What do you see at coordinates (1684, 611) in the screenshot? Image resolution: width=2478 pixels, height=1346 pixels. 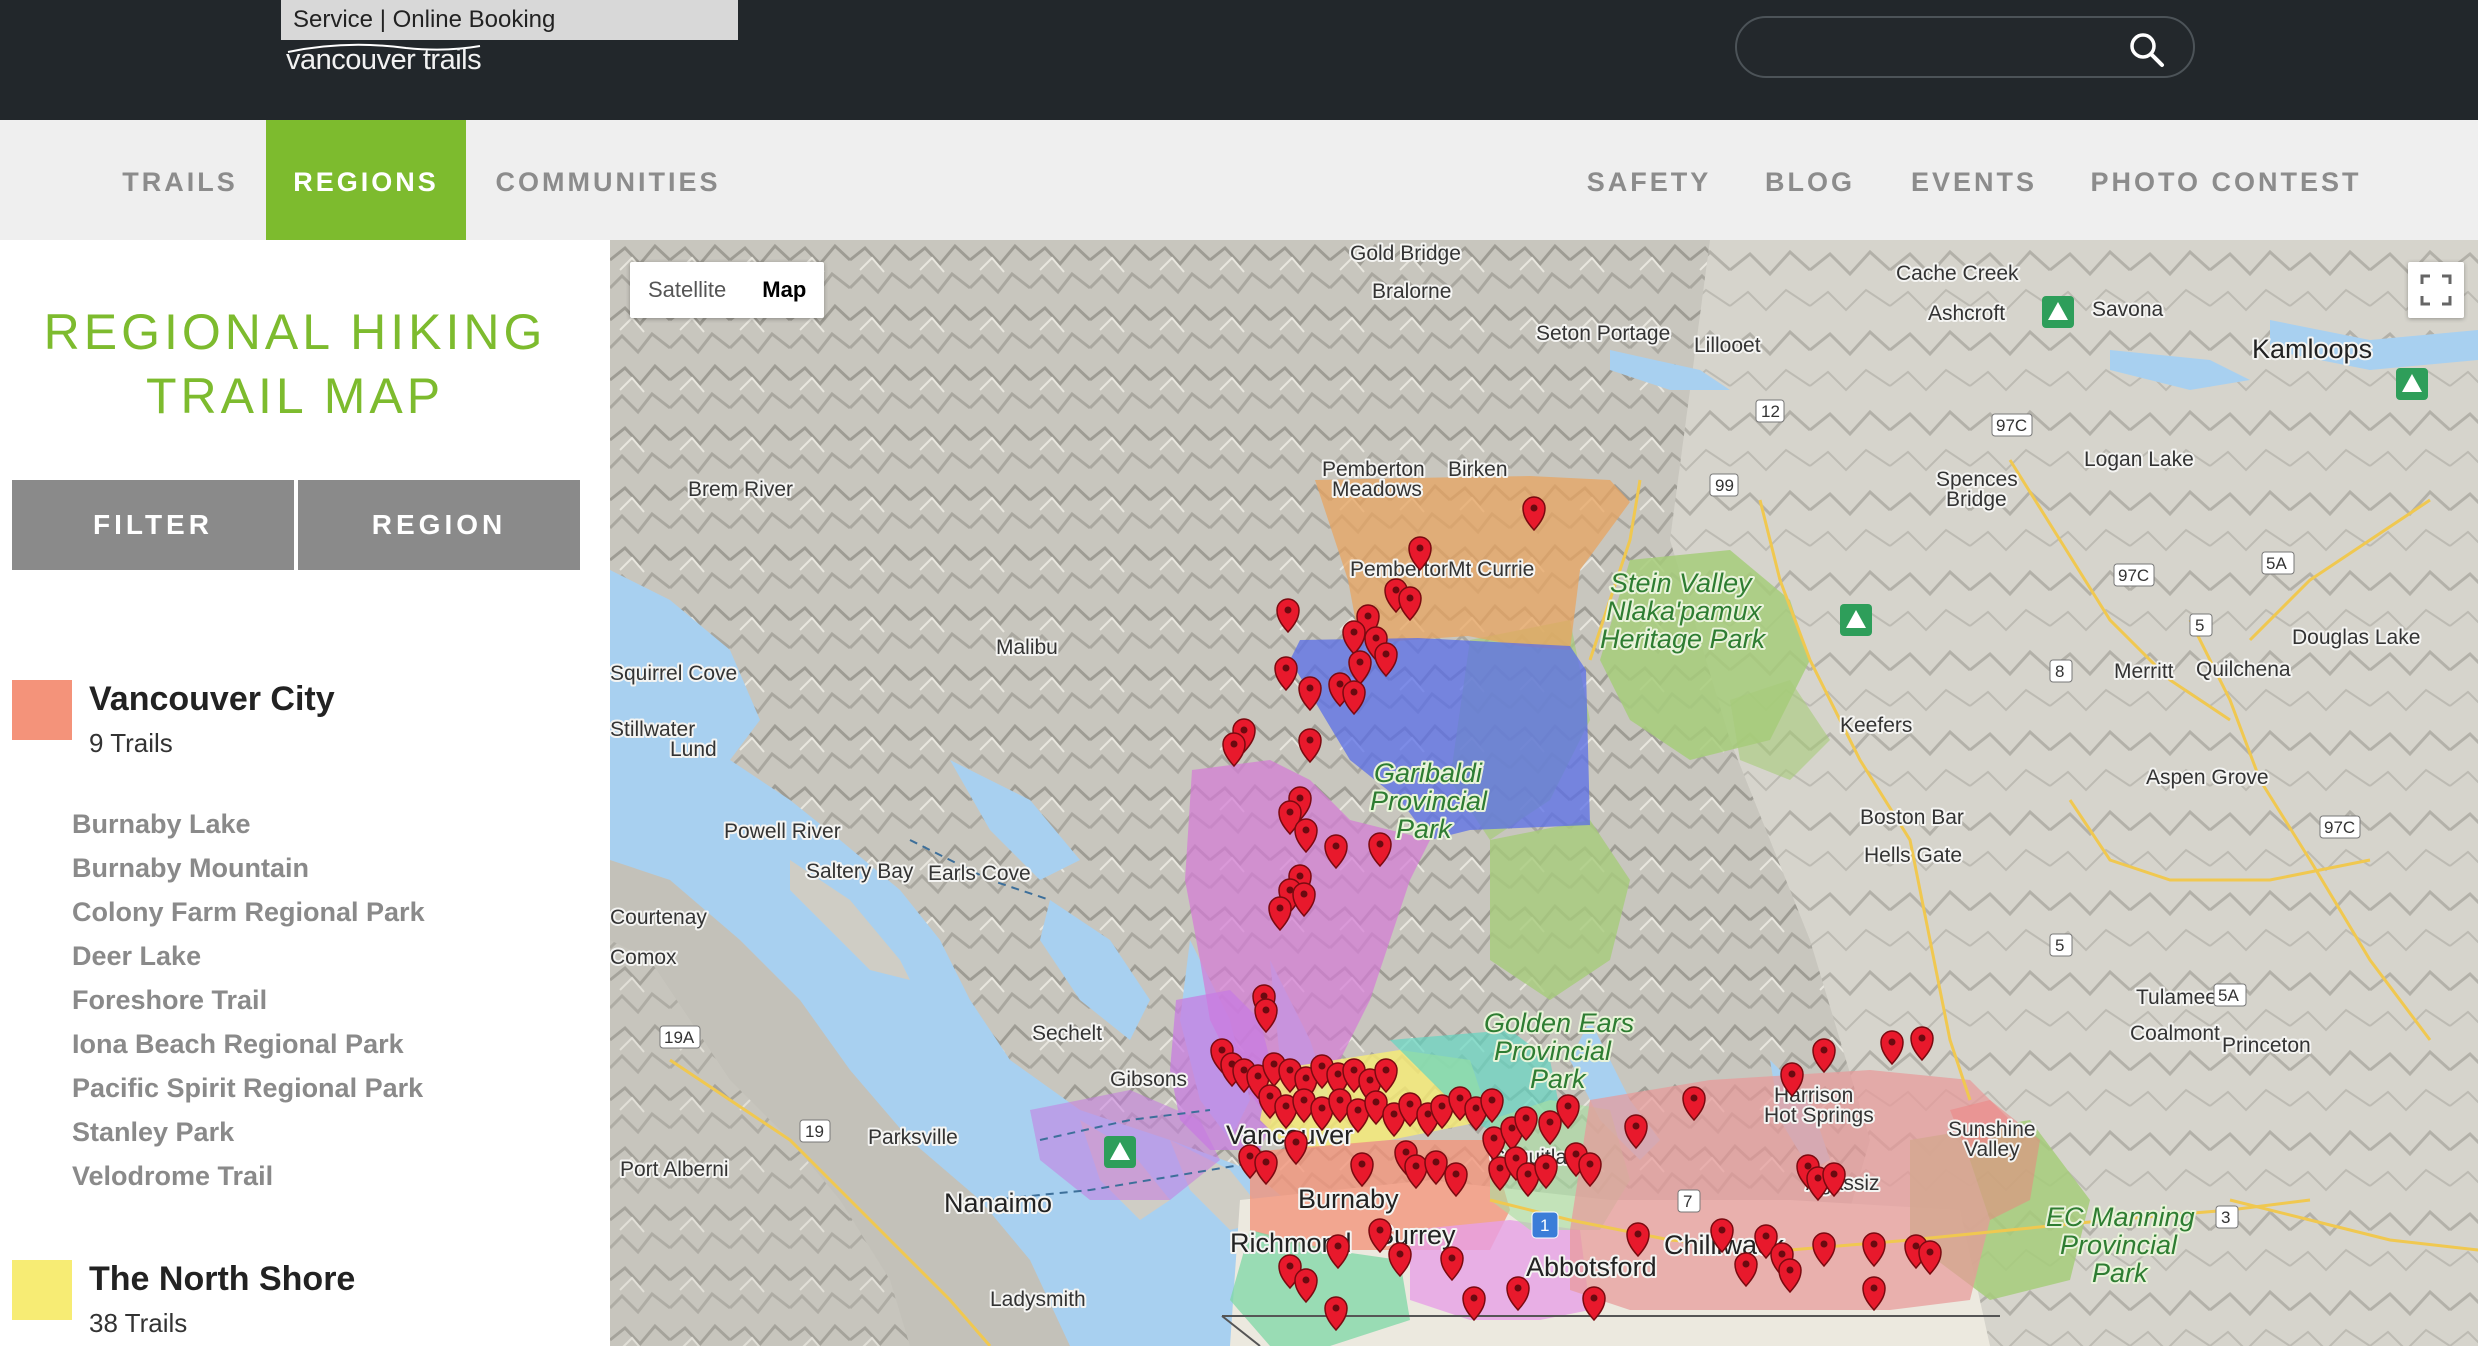 I see `svg-text: Nlaka'pamux` at bounding box center [1684, 611].